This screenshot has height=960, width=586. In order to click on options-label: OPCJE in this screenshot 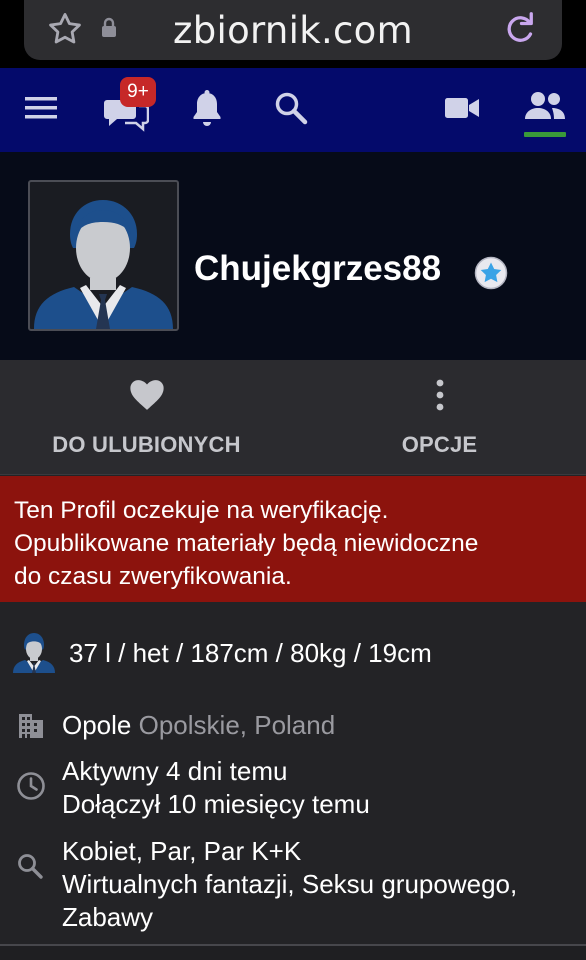, I will do `click(439, 444)`.